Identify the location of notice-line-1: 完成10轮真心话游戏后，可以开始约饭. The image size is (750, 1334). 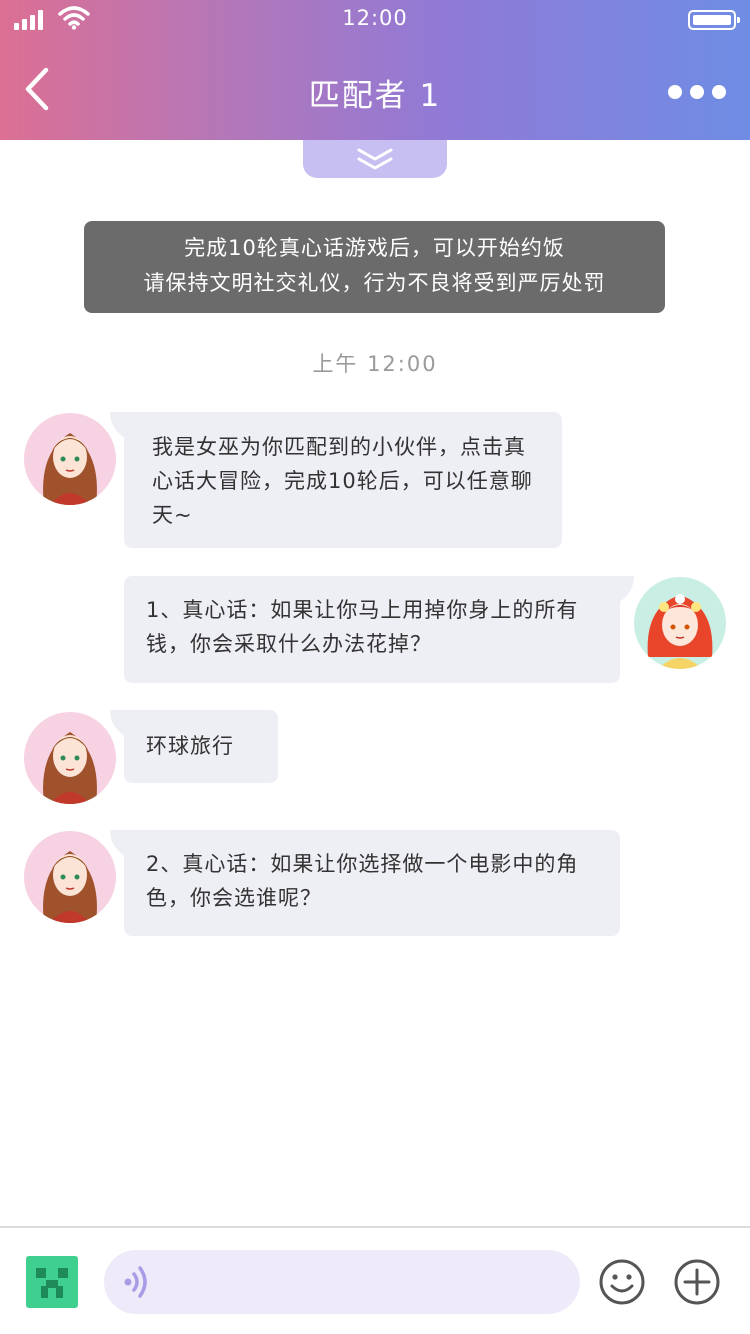
(374, 248).